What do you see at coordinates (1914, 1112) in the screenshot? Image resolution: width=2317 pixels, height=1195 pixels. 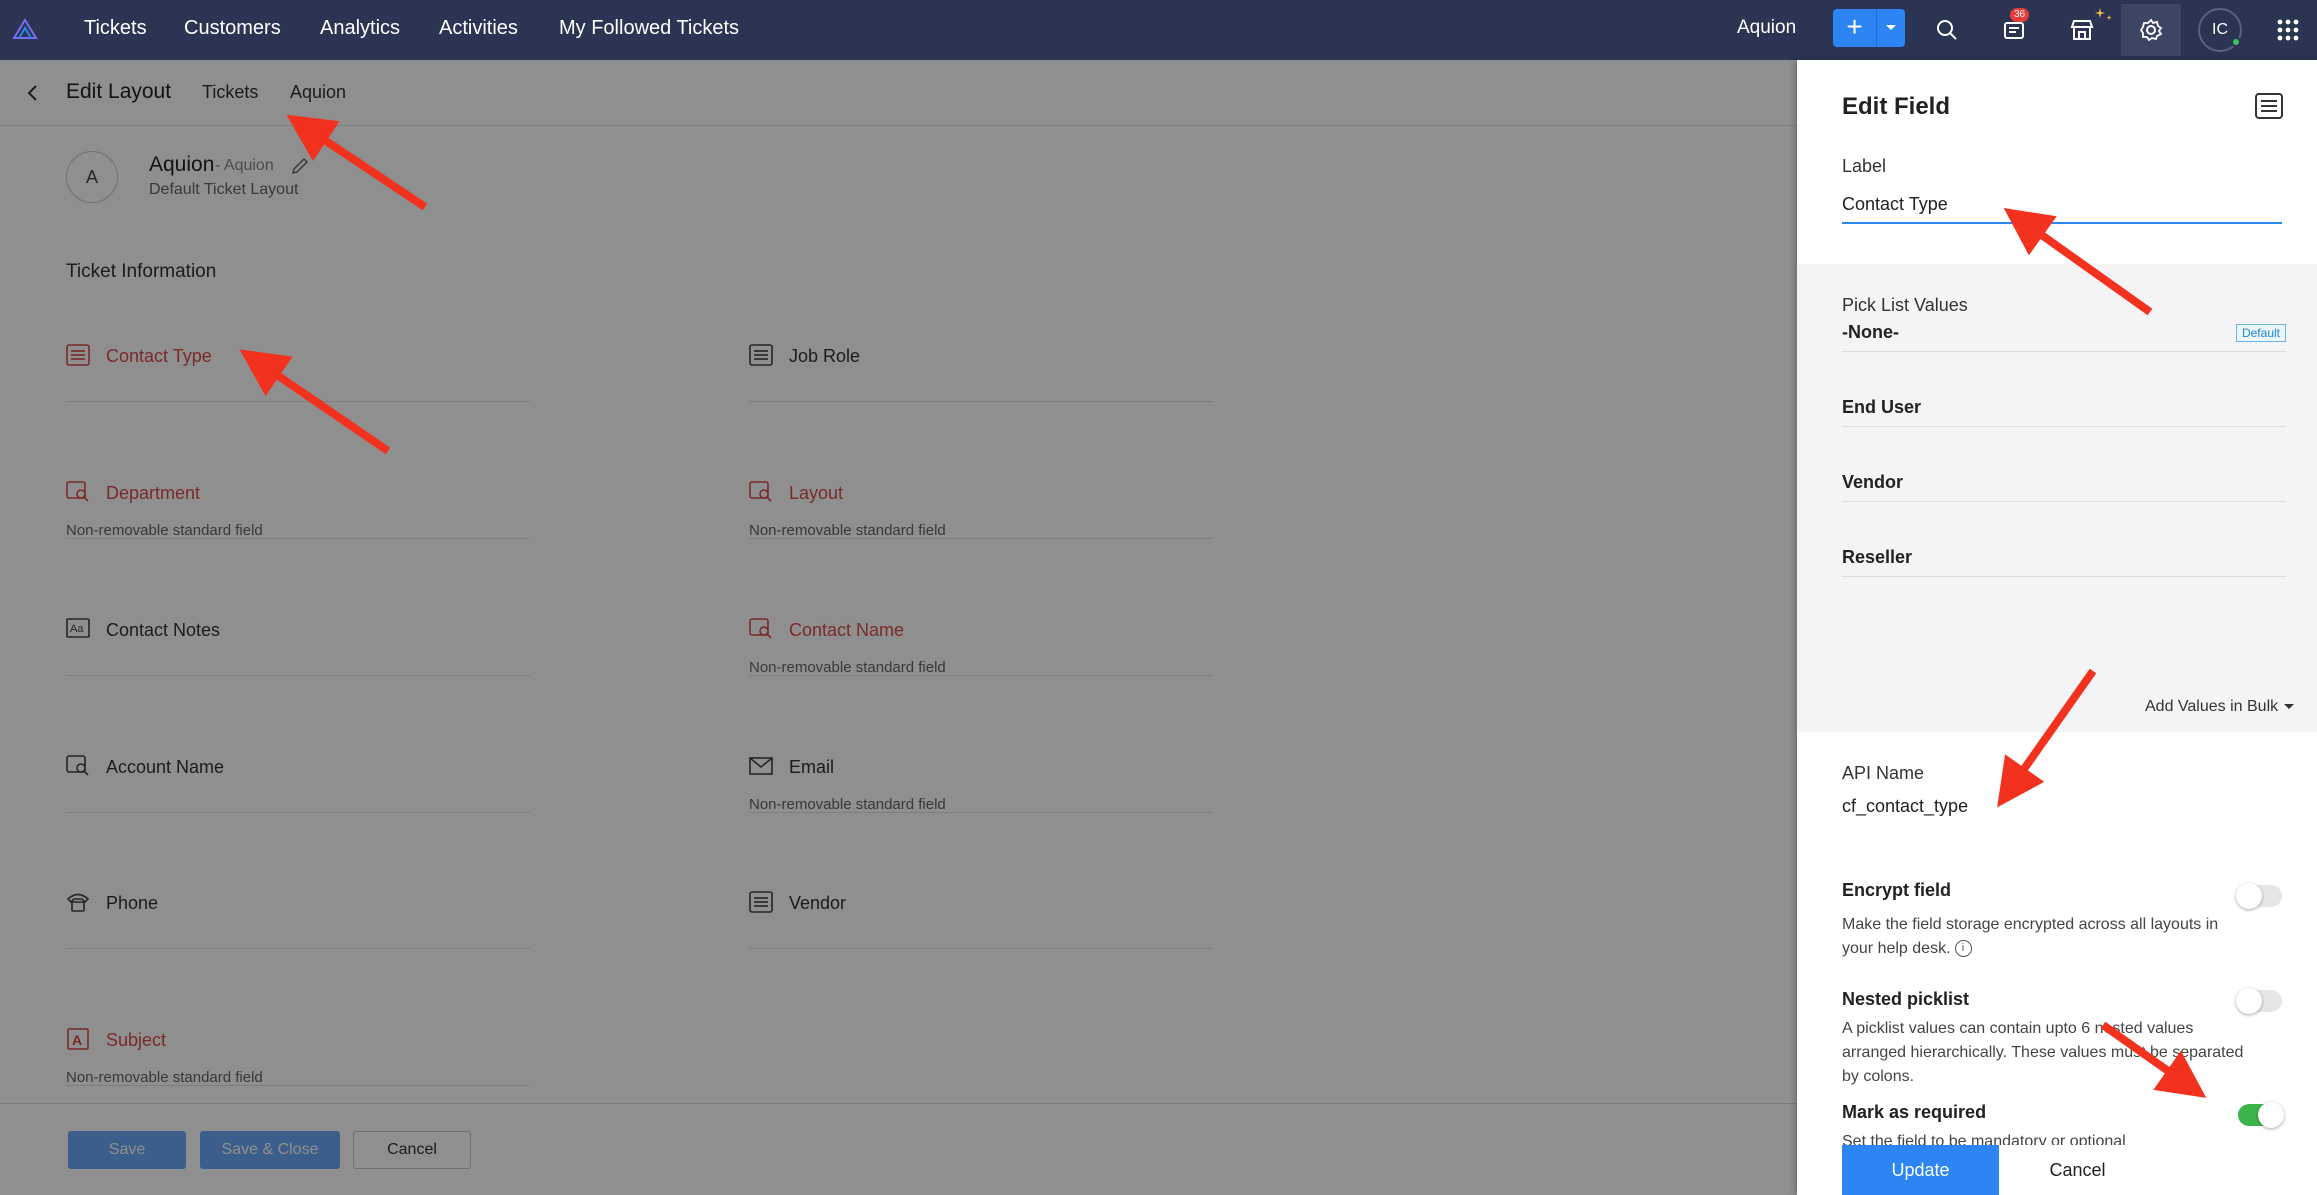 I see `mark-required-title: Mark as required` at bounding box center [1914, 1112].